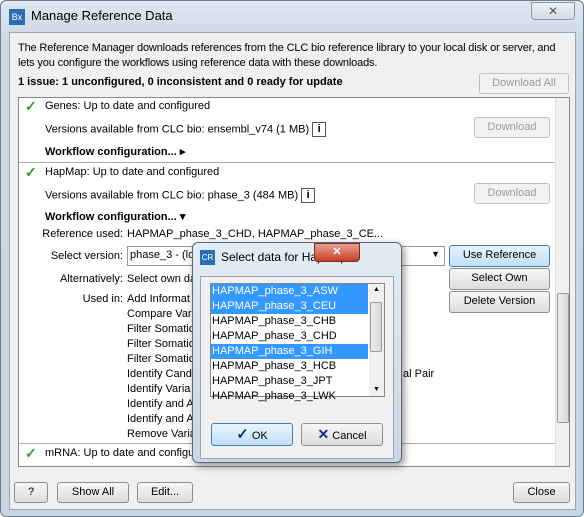 This screenshot has height=517, width=584. Describe the element at coordinates (161, 434) in the screenshot. I see `used-in-item: Remove Varia` at that location.